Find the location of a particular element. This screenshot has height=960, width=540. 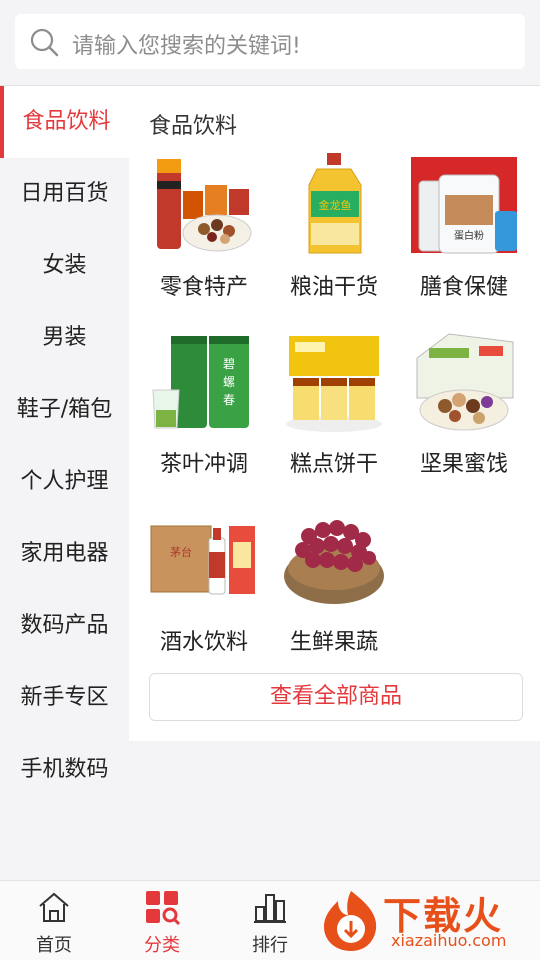

product-label: 糕点饼干 is located at coordinates (333, 464).